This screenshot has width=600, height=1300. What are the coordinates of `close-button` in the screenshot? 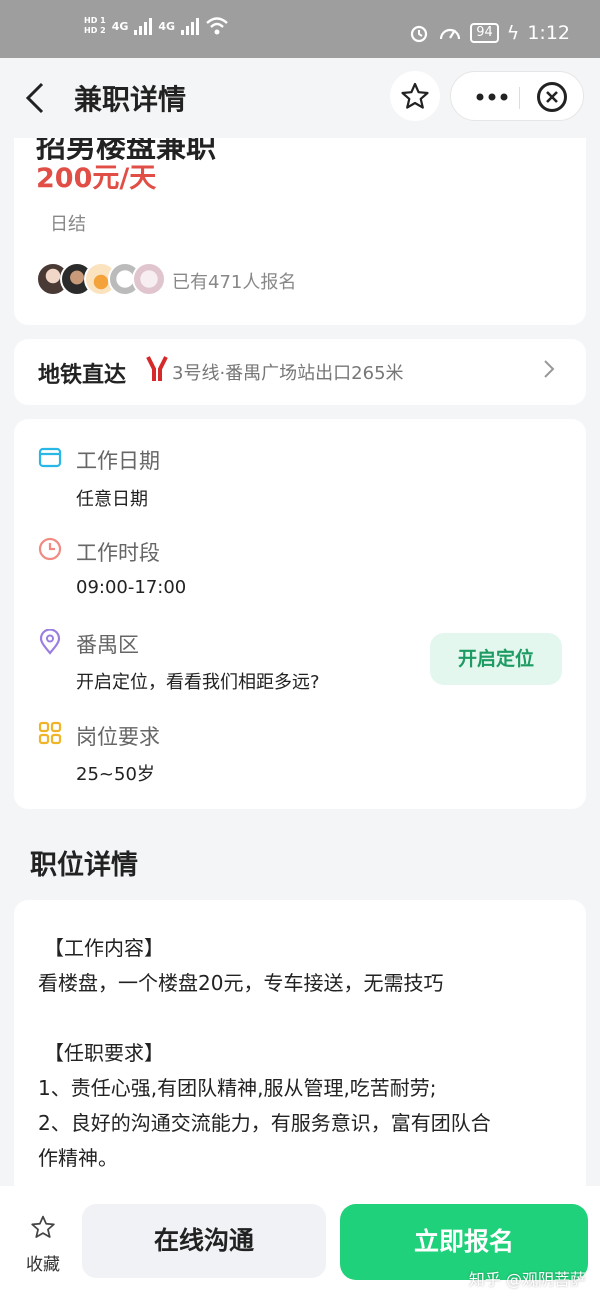 It's located at (552, 97).